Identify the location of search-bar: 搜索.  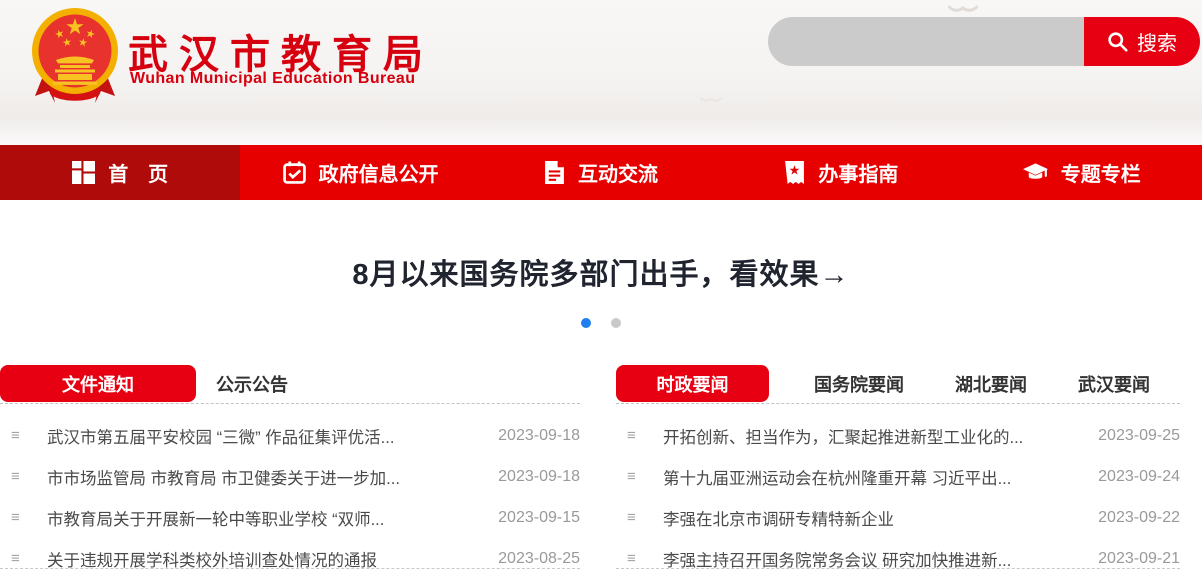
(984, 41).